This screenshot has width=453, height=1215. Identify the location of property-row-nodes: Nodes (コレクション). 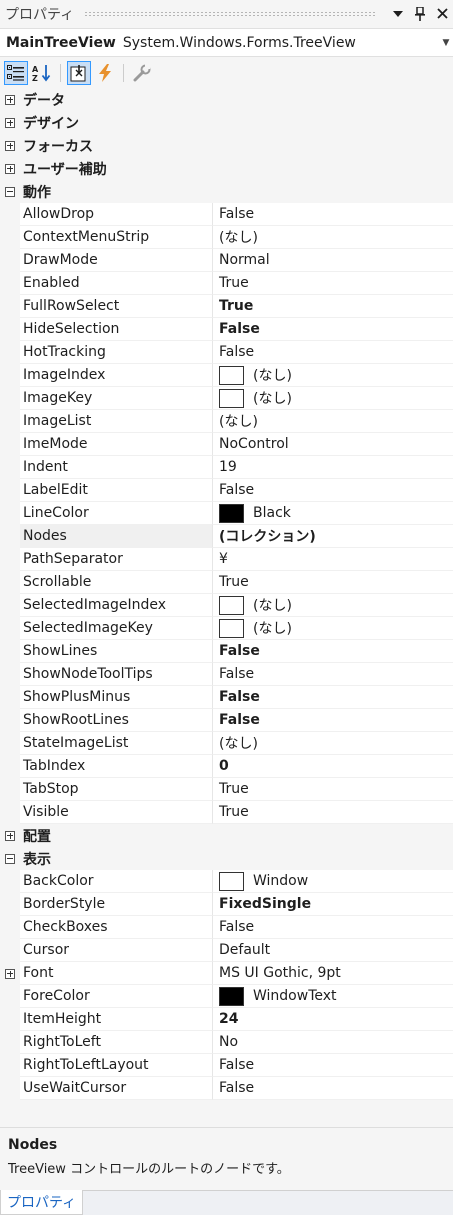
(226, 536).